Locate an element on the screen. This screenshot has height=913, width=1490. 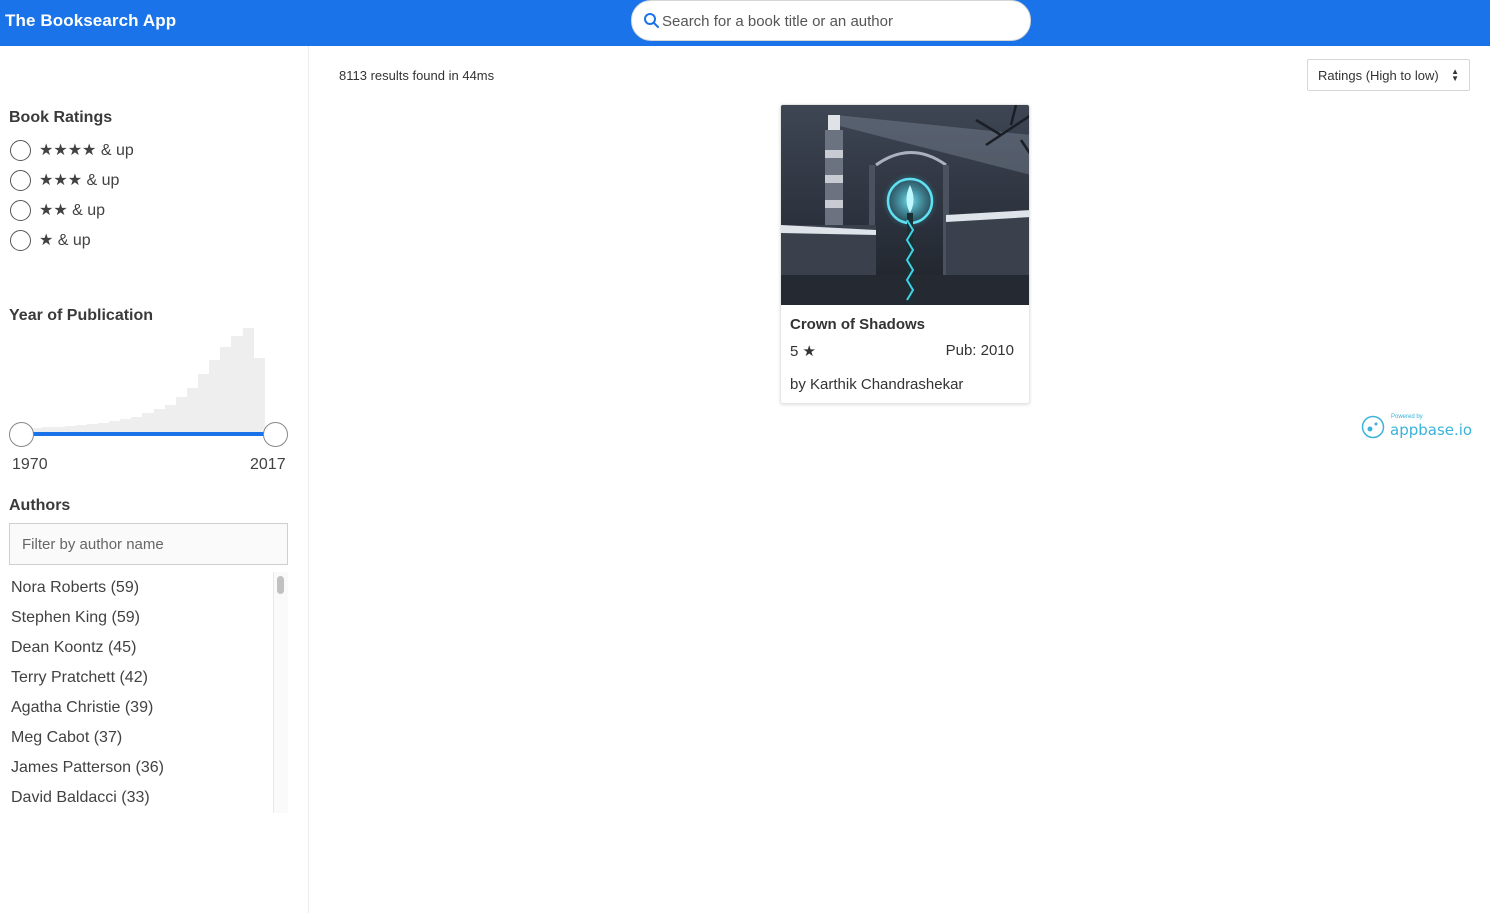
year-range-min-handle is located at coordinates (21, 434).